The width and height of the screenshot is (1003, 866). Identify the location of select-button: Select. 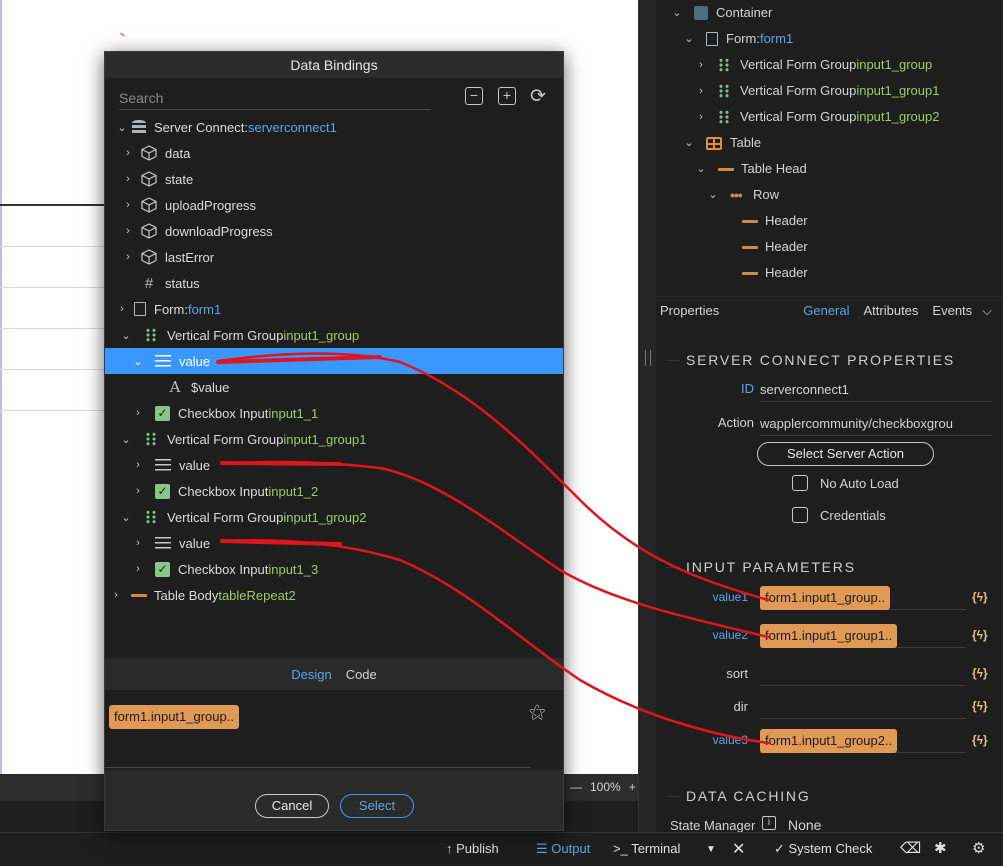
(377, 806).